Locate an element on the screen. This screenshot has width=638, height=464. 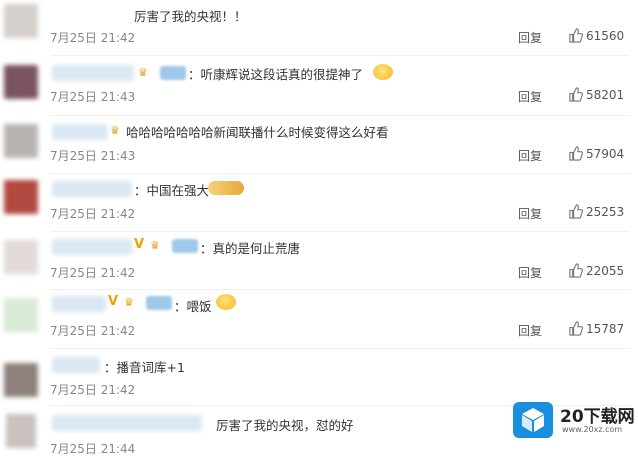
watermark-logo-icon is located at coordinates (533, 420).